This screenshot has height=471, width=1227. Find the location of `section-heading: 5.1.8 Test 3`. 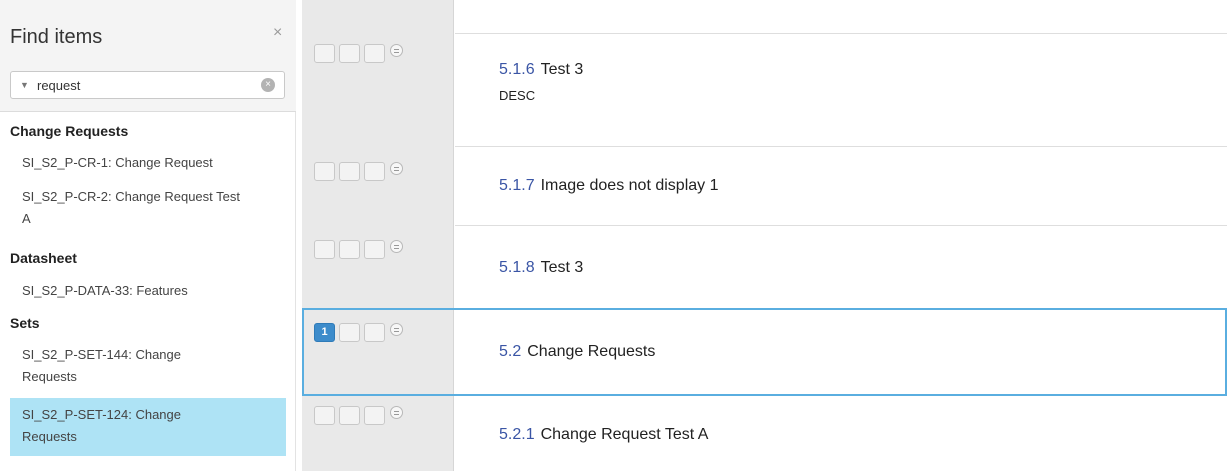

section-heading: 5.1.8 Test 3 is located at coordinates (541, 268).